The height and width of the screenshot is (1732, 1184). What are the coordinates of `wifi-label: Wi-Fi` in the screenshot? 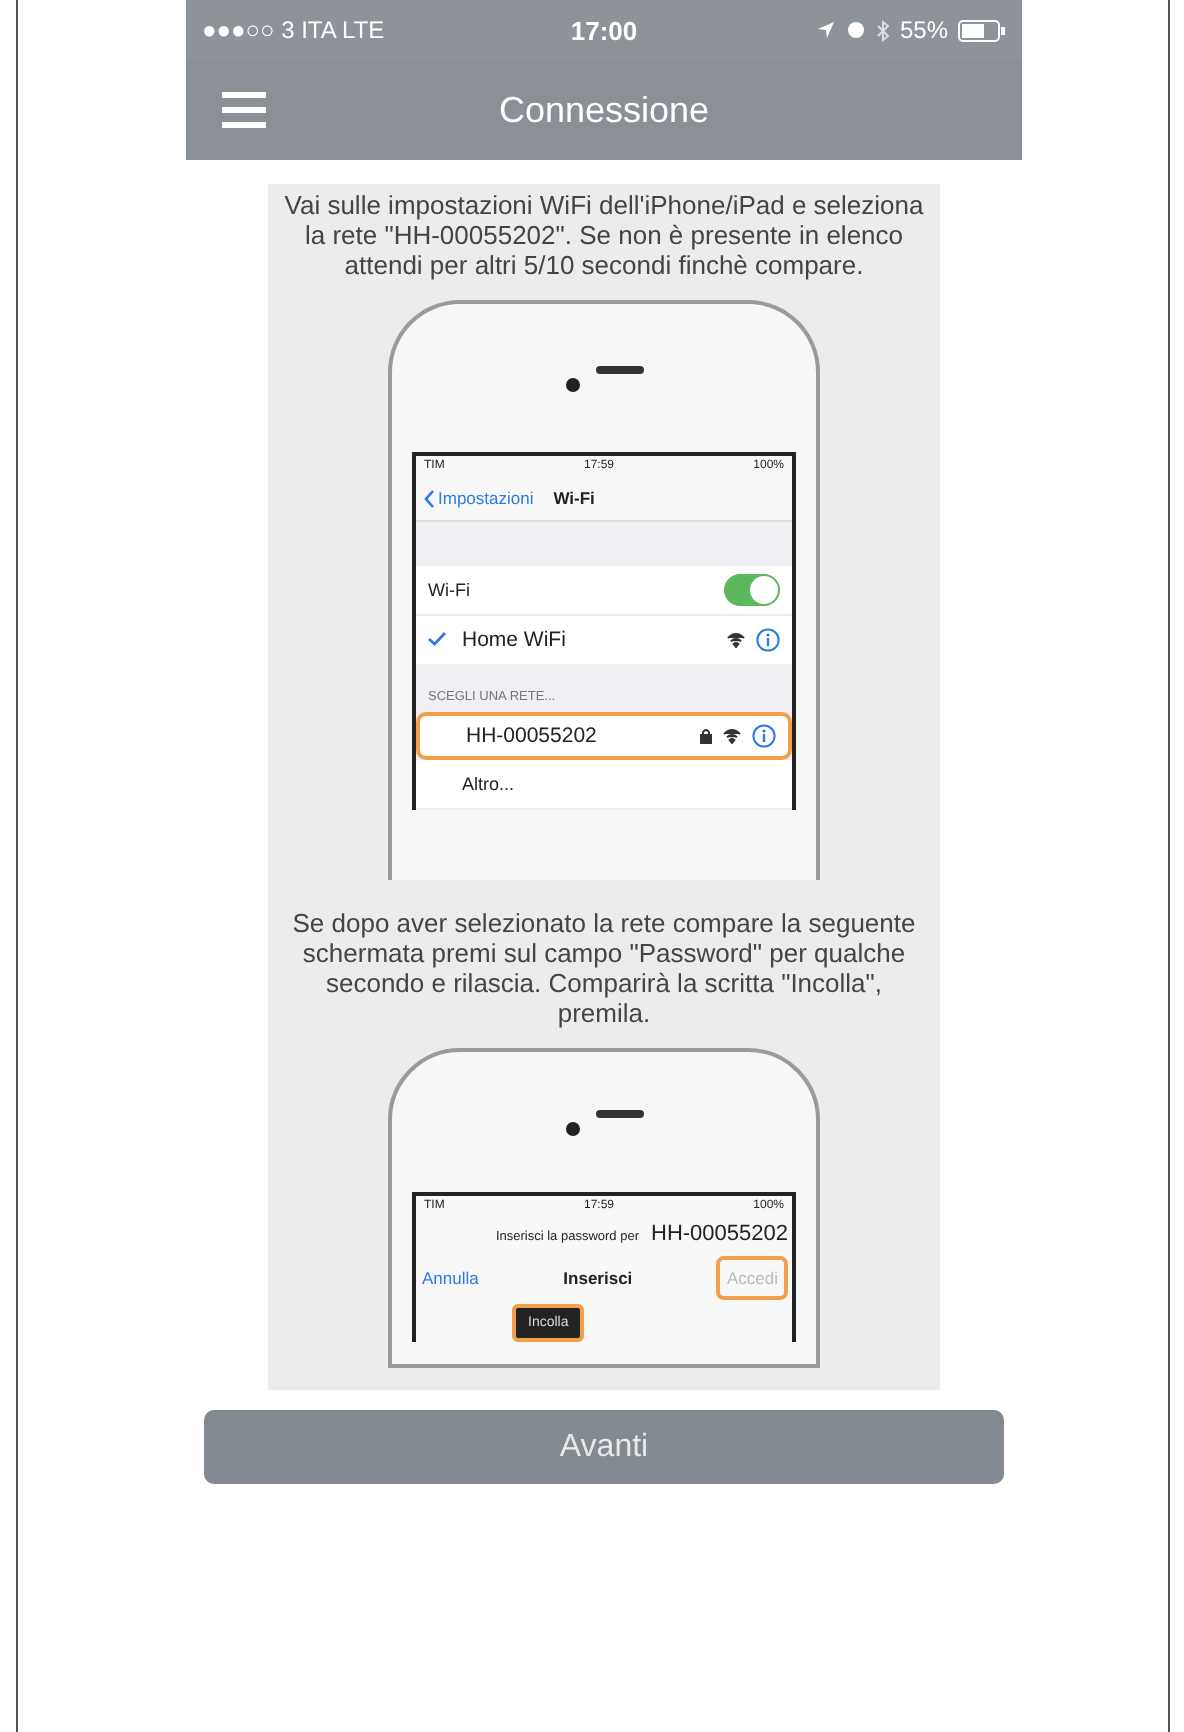 It's located at (450, 590).